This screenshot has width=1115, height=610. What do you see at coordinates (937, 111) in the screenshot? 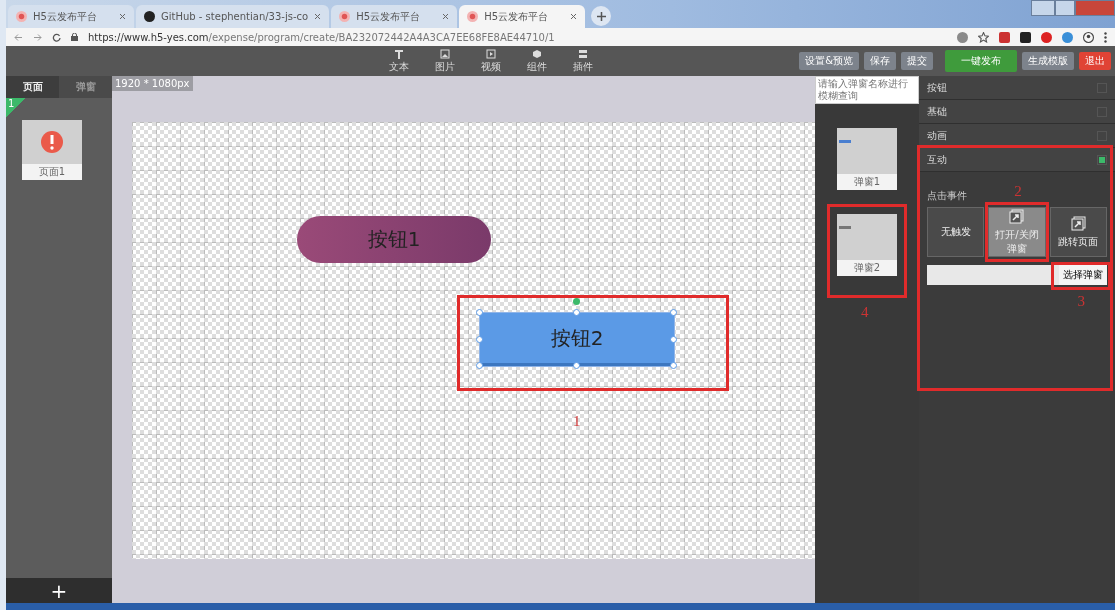
I see `section-label: 基础` at bounding box center [937, 111].